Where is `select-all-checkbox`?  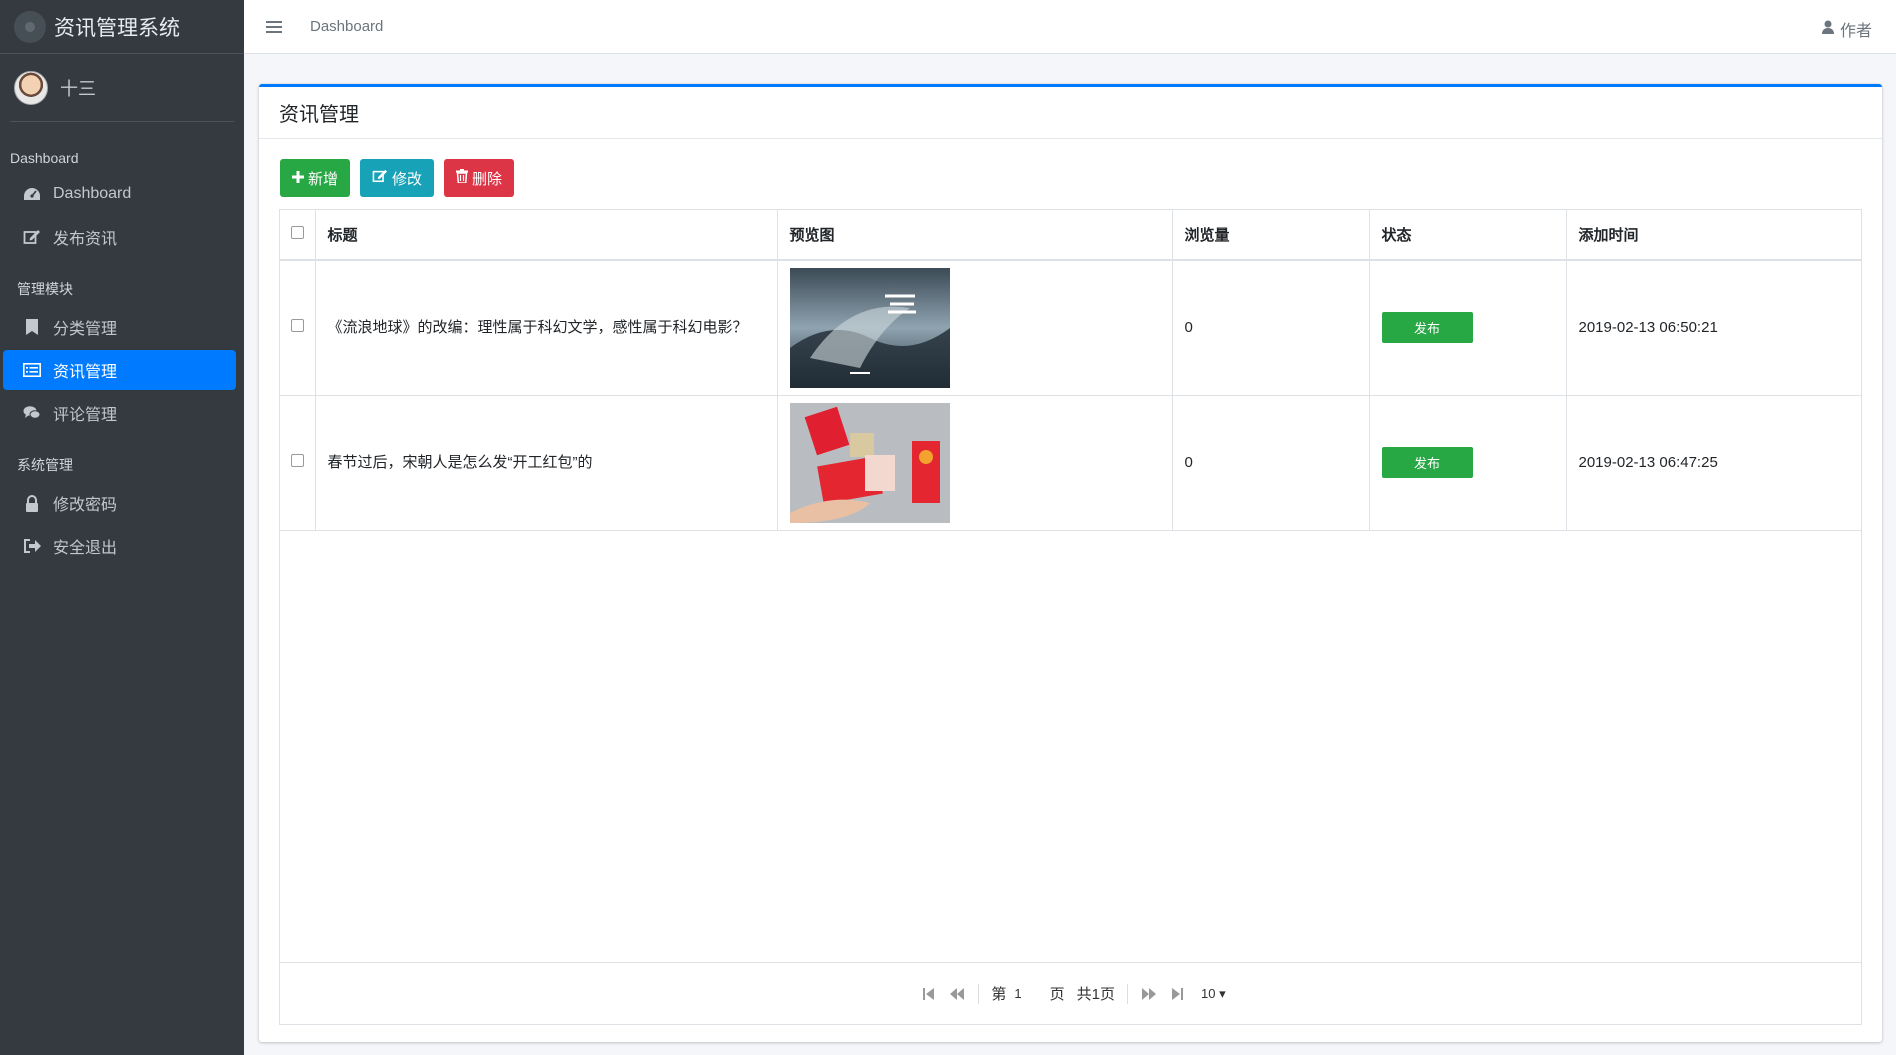
select-all-checkbox is located at coordinates (297, 232).